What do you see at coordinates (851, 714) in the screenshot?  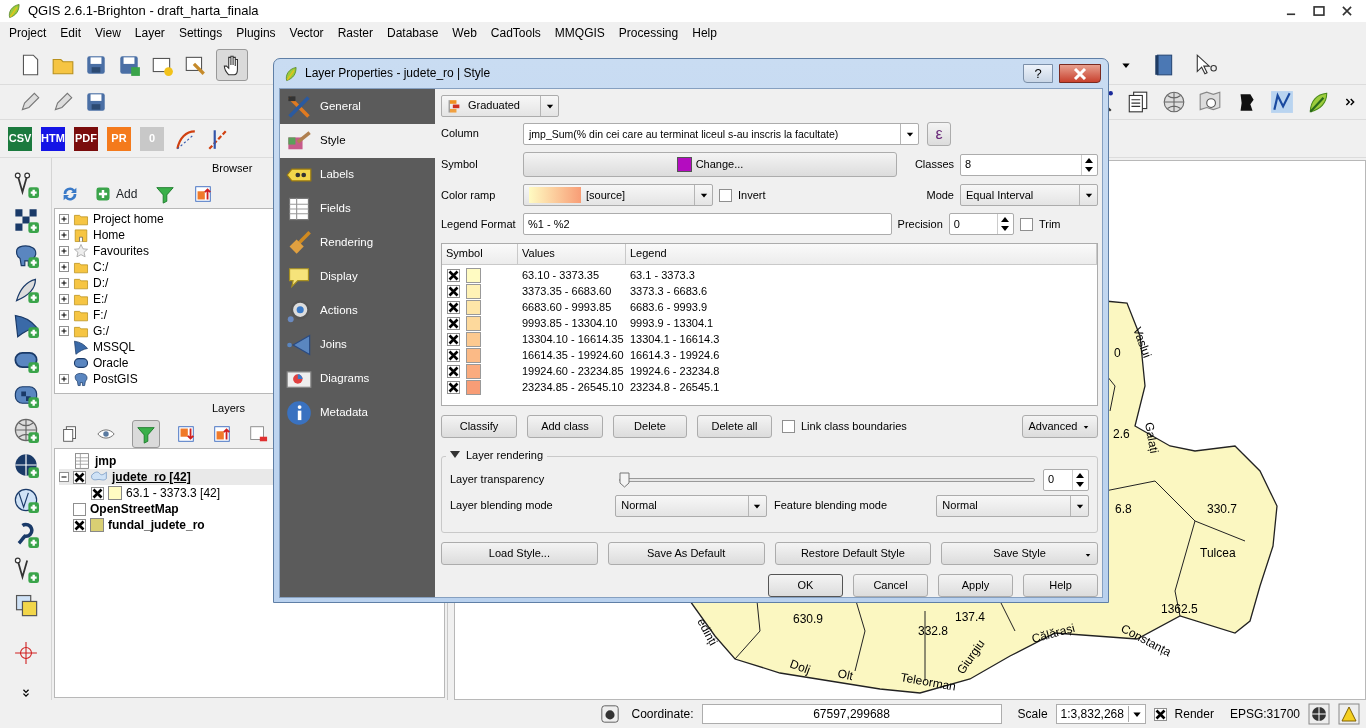 I see `coordinate-field: 67597,299688` at bounding box center [851, 714].